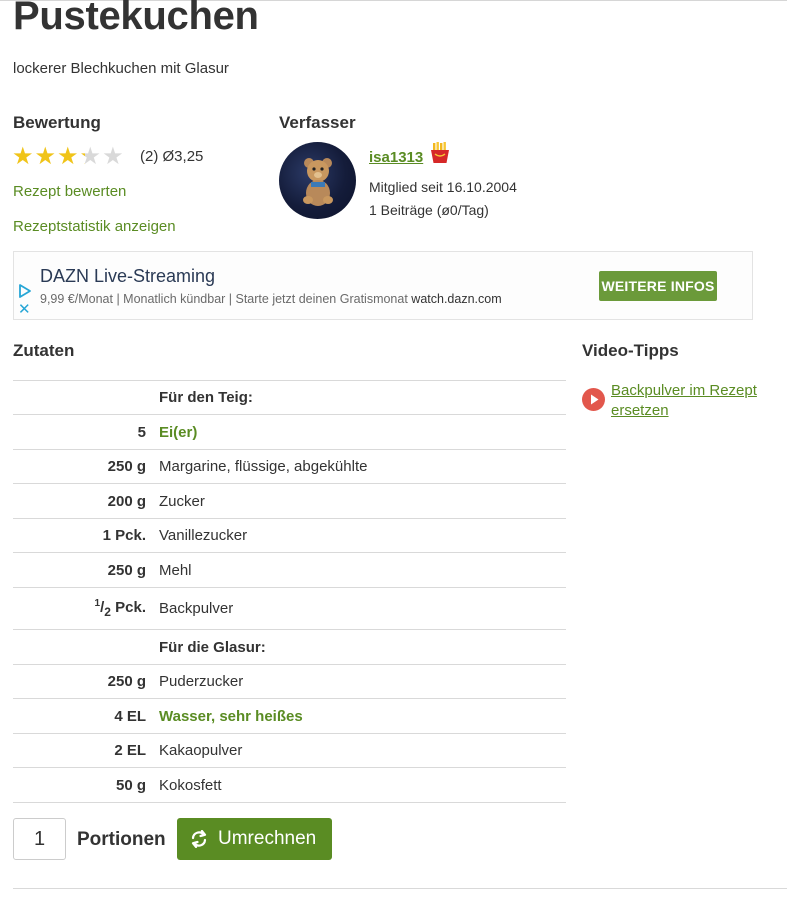 This screenshot has height=900, width=787. What do you see at coordinates (658, 286) in the screenshot?
I see `ad-more-info-button: WEITERE INFOS` at bounding box center [658, 286].